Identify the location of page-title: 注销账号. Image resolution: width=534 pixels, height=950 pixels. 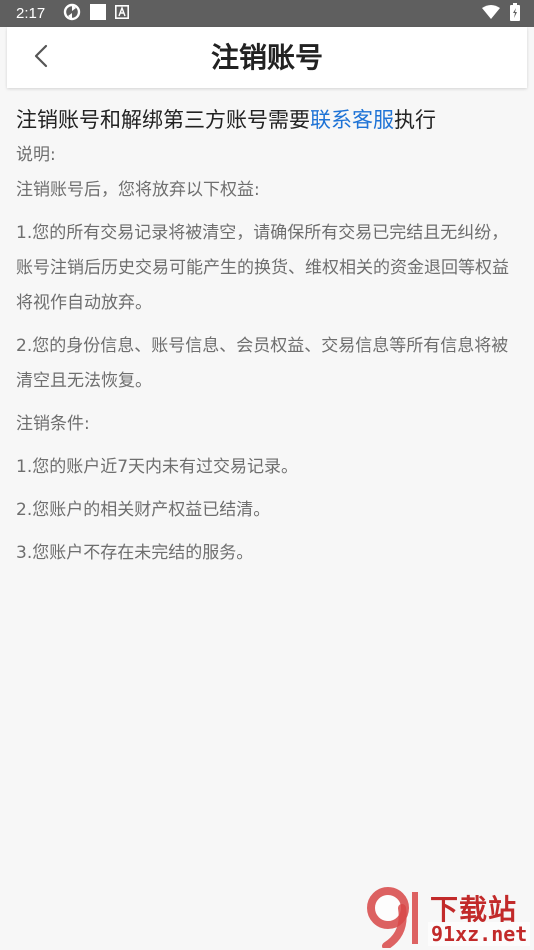
(266, 57).